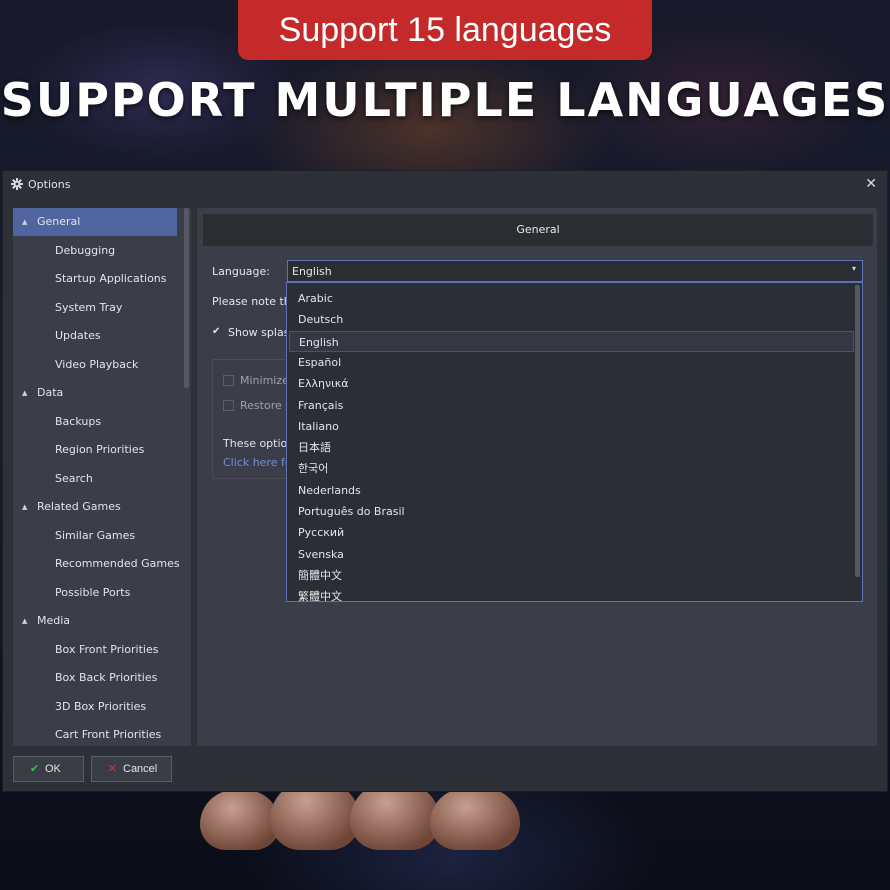 The height and width of the screenshot is (890, 890). I want to click on nav-item-backups: Backups, so click(95, 422).